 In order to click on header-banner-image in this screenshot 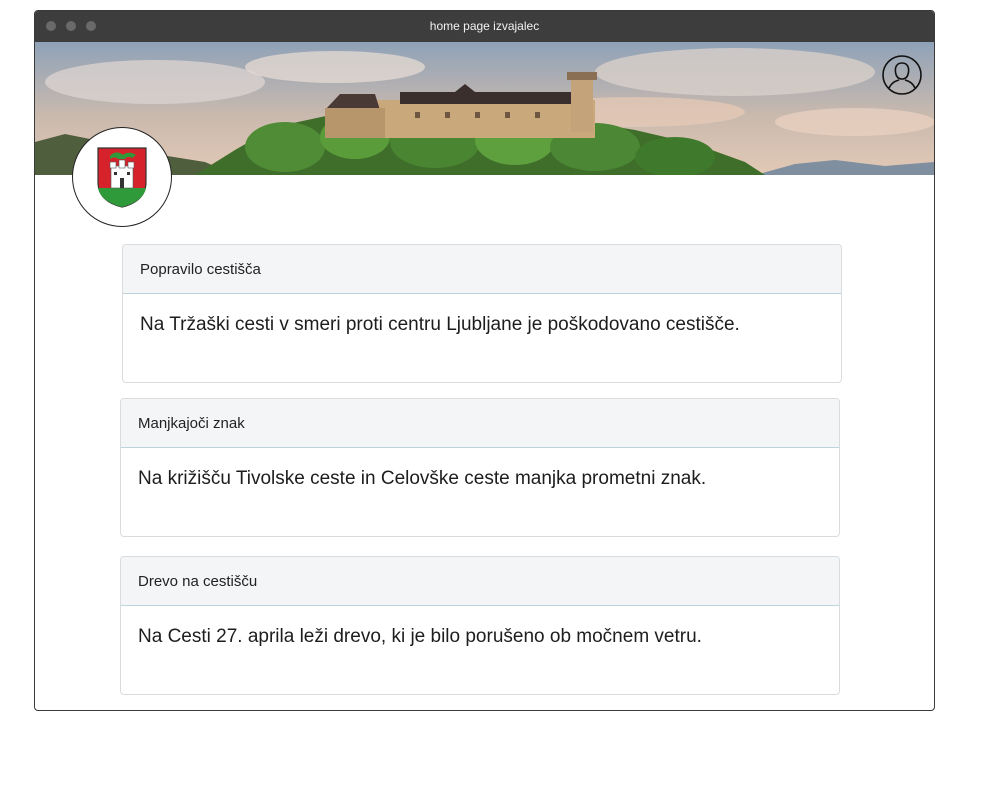, I will do `click(484, 108)`.